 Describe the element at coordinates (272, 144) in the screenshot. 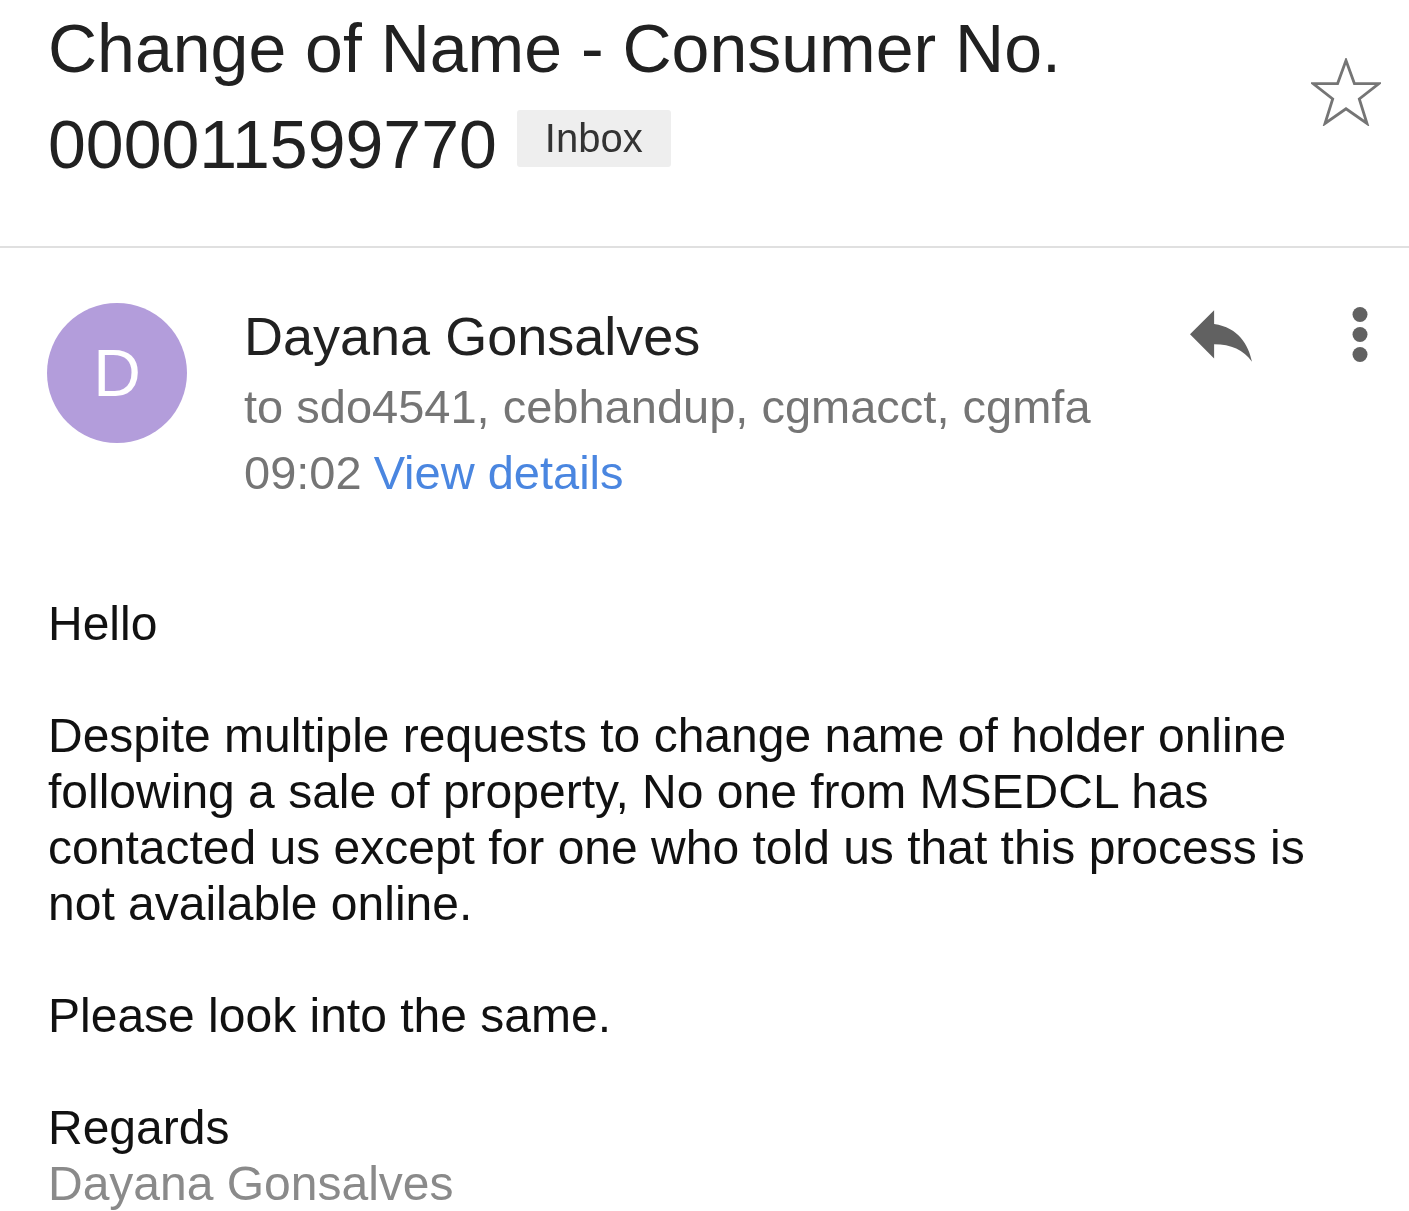

I see `email-subject: 000011599770` at that location.